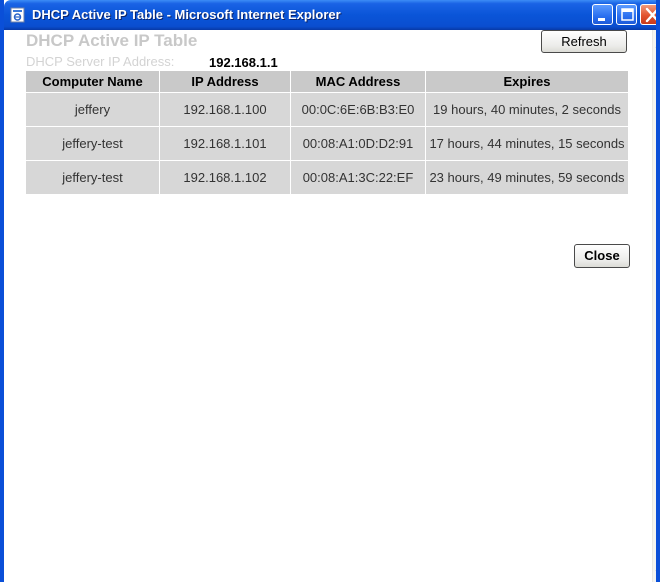 The image size is (660, 582). Describe the element at coordinates (243, 62) in the screenshot. I see `server-ip-value: 192.168.1.1` at that location.